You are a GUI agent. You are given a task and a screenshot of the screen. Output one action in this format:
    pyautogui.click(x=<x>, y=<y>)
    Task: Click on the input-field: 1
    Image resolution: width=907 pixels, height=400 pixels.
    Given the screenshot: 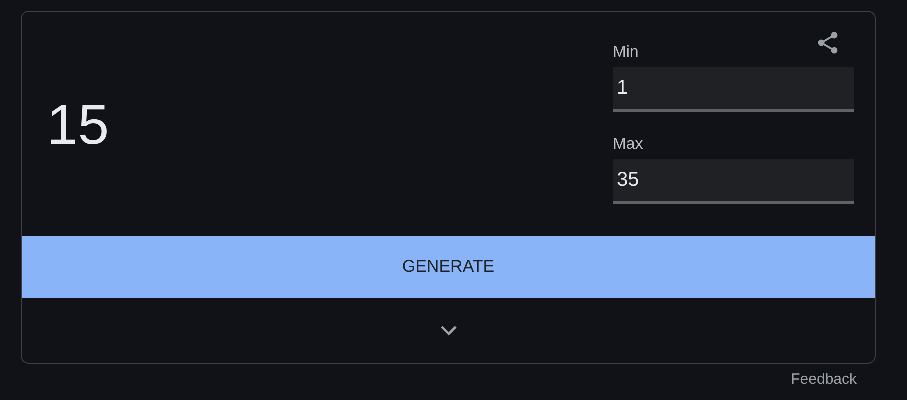 What is the action you would take?
    pyautogui.click(x=733, y=89)
    